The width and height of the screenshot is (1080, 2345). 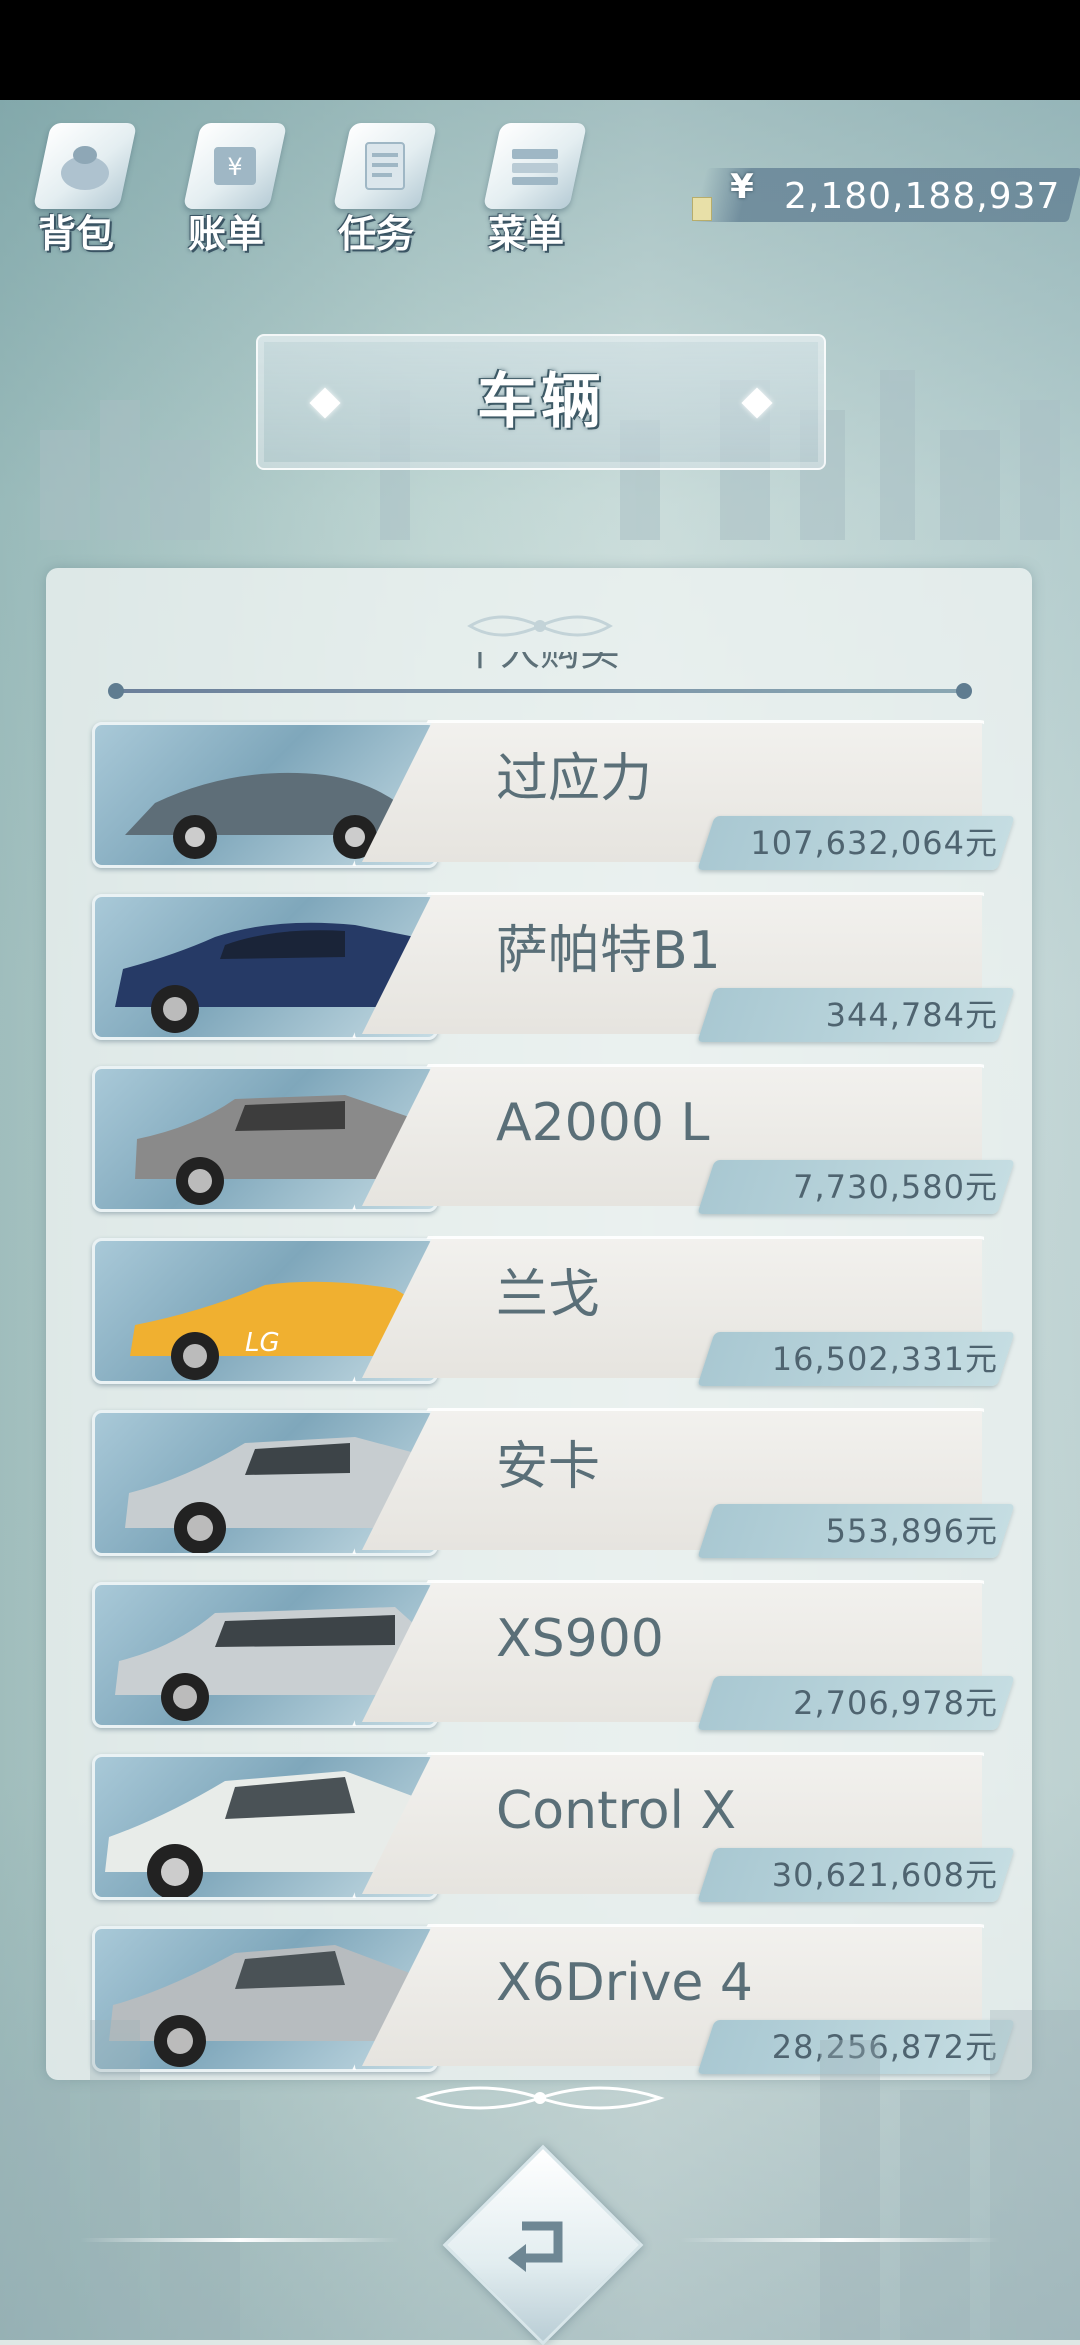 I want to click on nav-bill-button: ¥ 账单, so click(x=235, y=185).